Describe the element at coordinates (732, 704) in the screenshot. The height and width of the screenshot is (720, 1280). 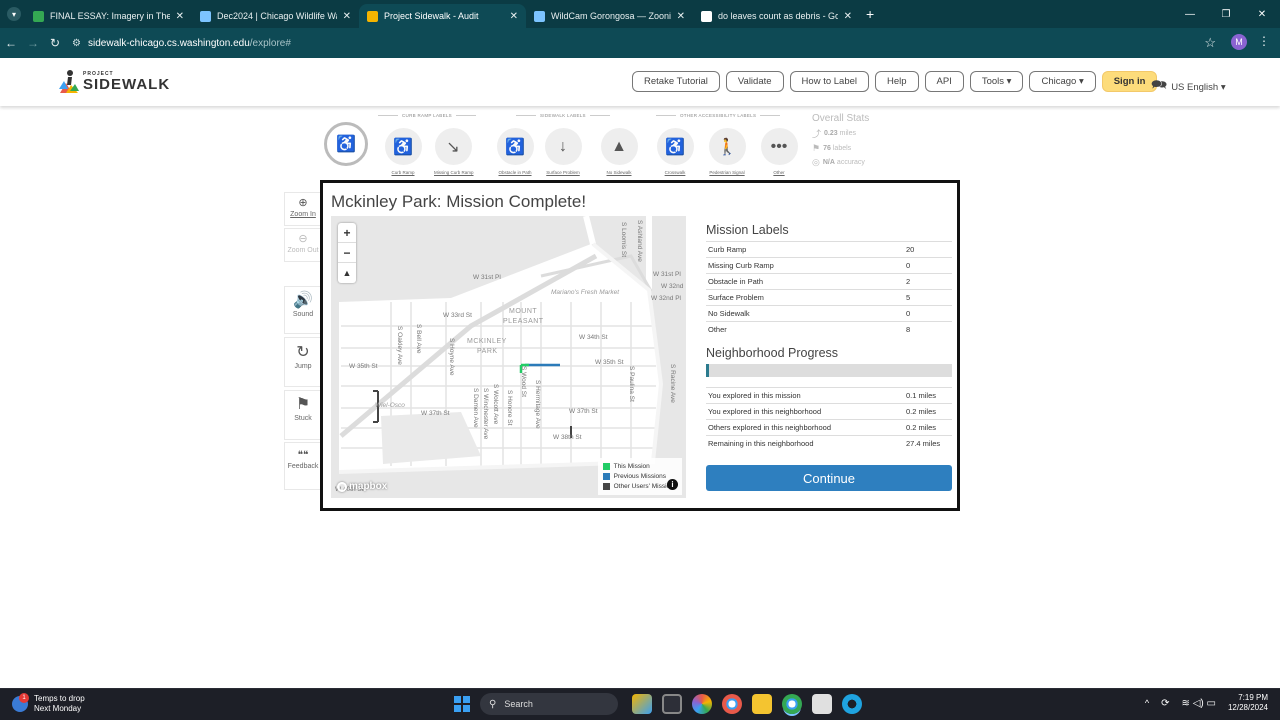
I see `chrome-icon` at that location.